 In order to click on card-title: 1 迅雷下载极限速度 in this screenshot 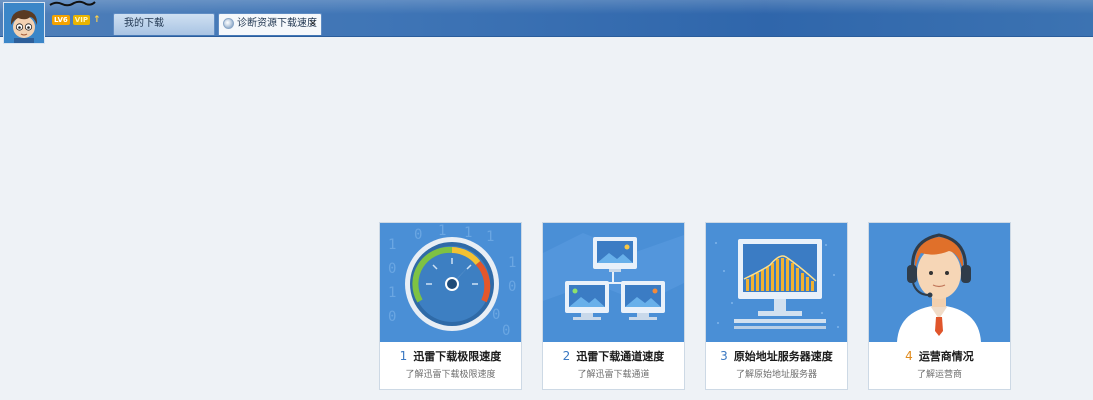, I will do `click(450, 356)`.